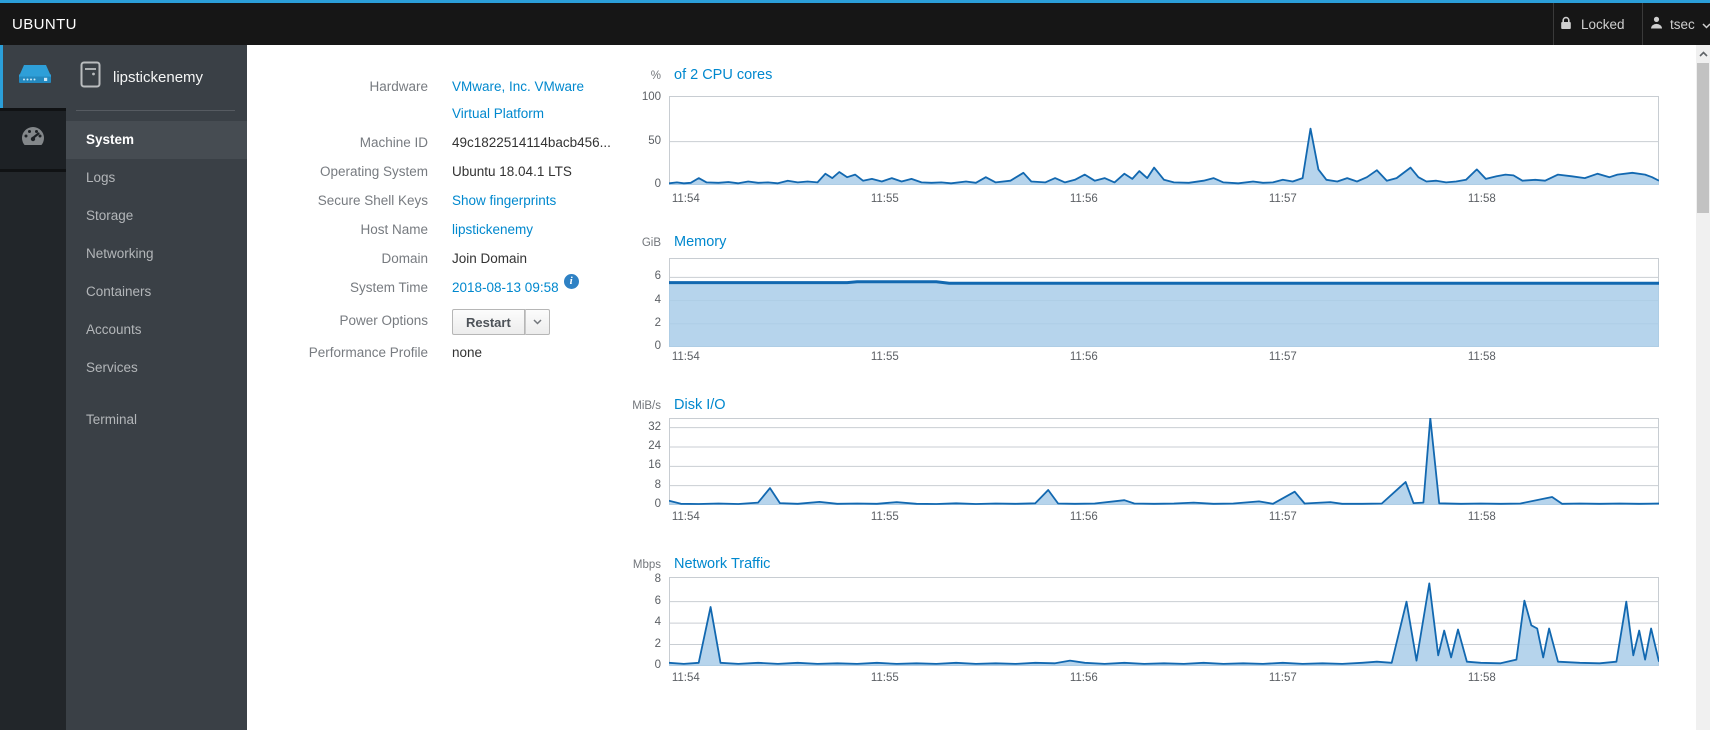 The image size is (1710, 730). What do you see at coordinates (700, 242) in the screenshot?
I see `chart-title-link-memory: Memory` at bounding box center [700, 242].